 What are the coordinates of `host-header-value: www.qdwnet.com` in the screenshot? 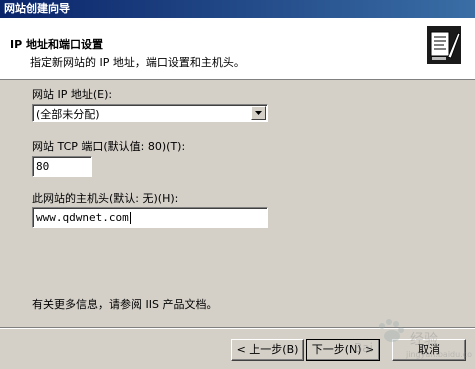 It's located at (82, 217).